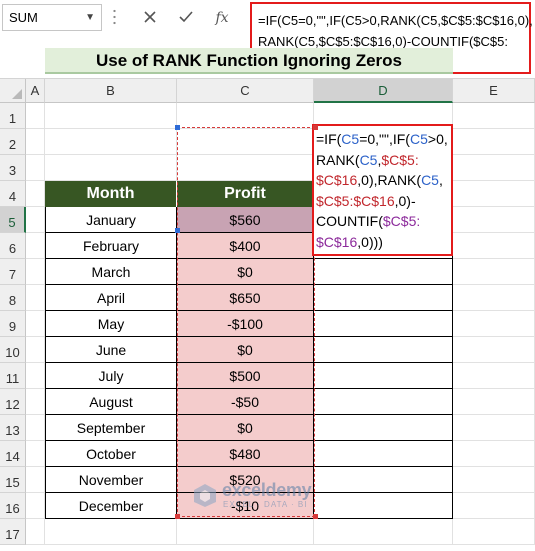 Image resolution: width=535 pixels, height=551 pixels. I want to click on name-box: SUM ▼, so click(52, 17).